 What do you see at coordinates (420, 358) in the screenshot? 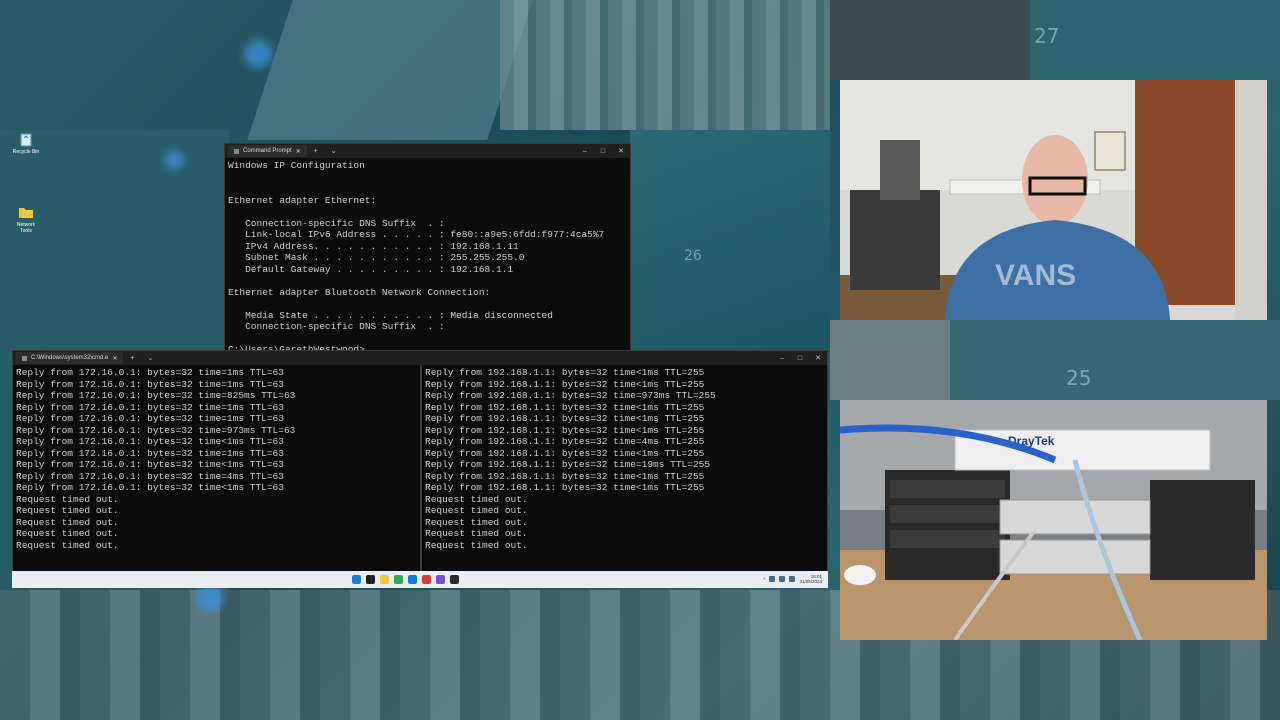
I see `window-titlebar: C:\Windows\system32\cmd.e ✕ + ⌄ – □ ✕` at bounding box center [420, 358].